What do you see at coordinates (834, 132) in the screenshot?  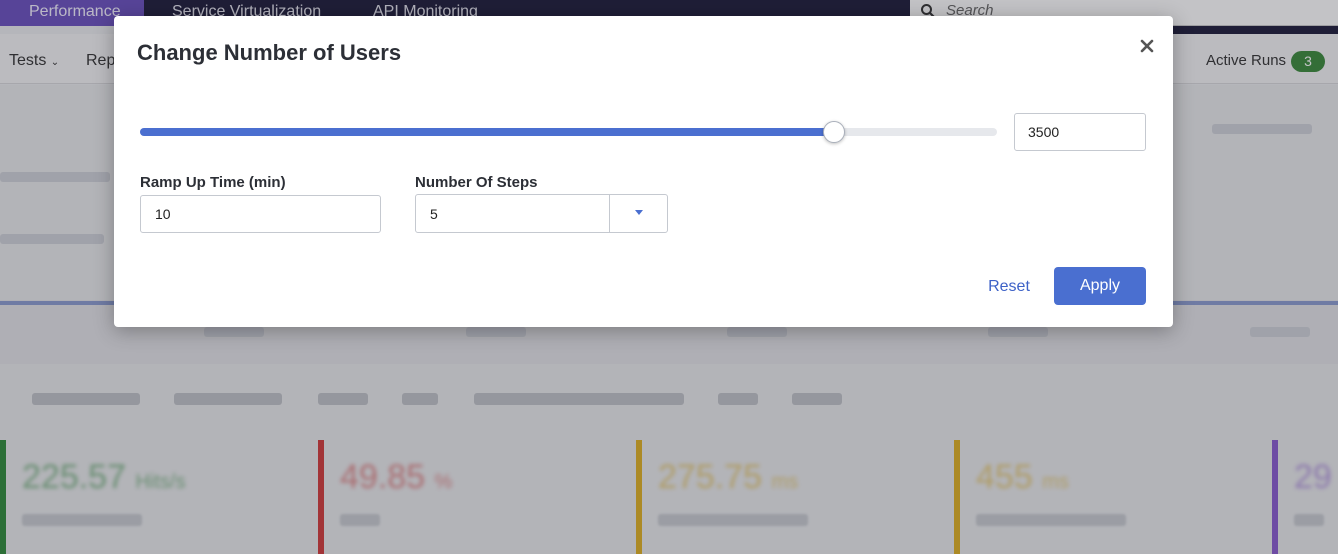 I see `users-slider-handle` at bounding box center [834, 132].